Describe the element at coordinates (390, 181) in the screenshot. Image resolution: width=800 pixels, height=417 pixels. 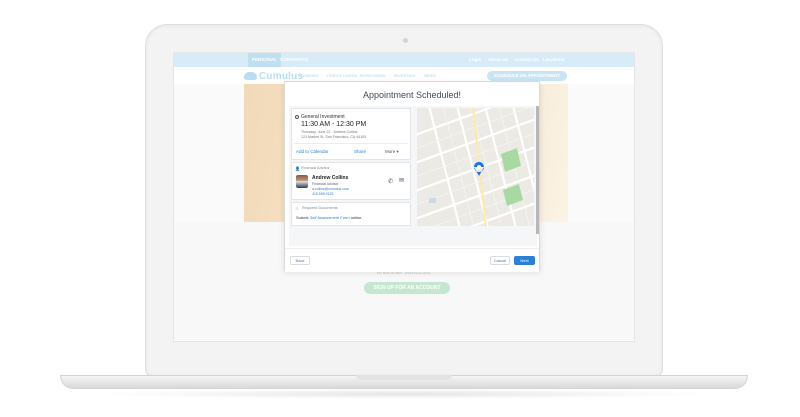
I see `phone-icon: ✆` at that location.